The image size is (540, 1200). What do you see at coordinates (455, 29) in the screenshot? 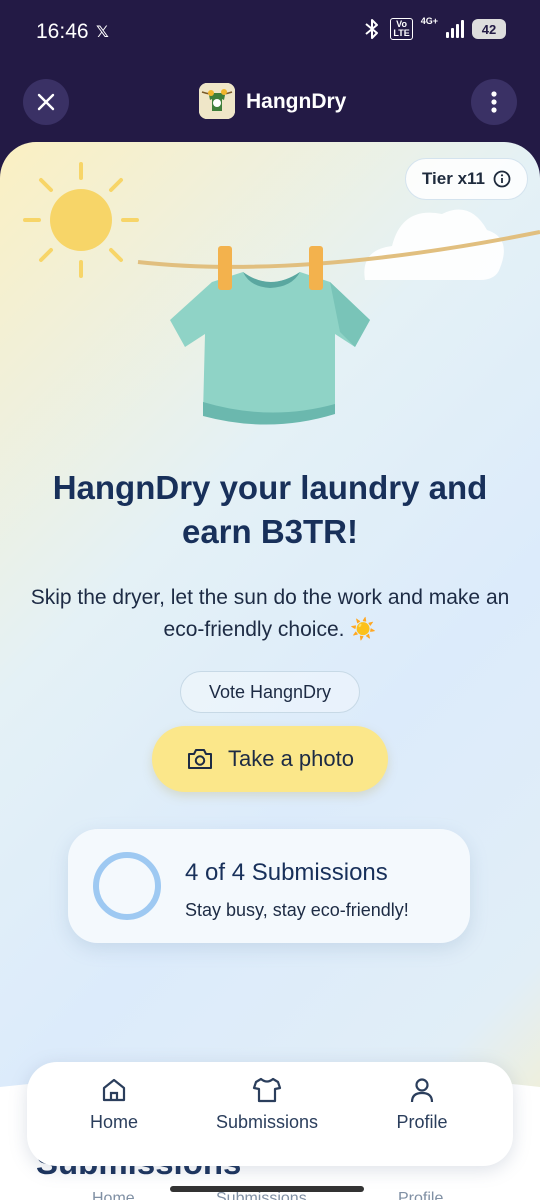
I see `signal-icon` at bounding box center [455, 29].